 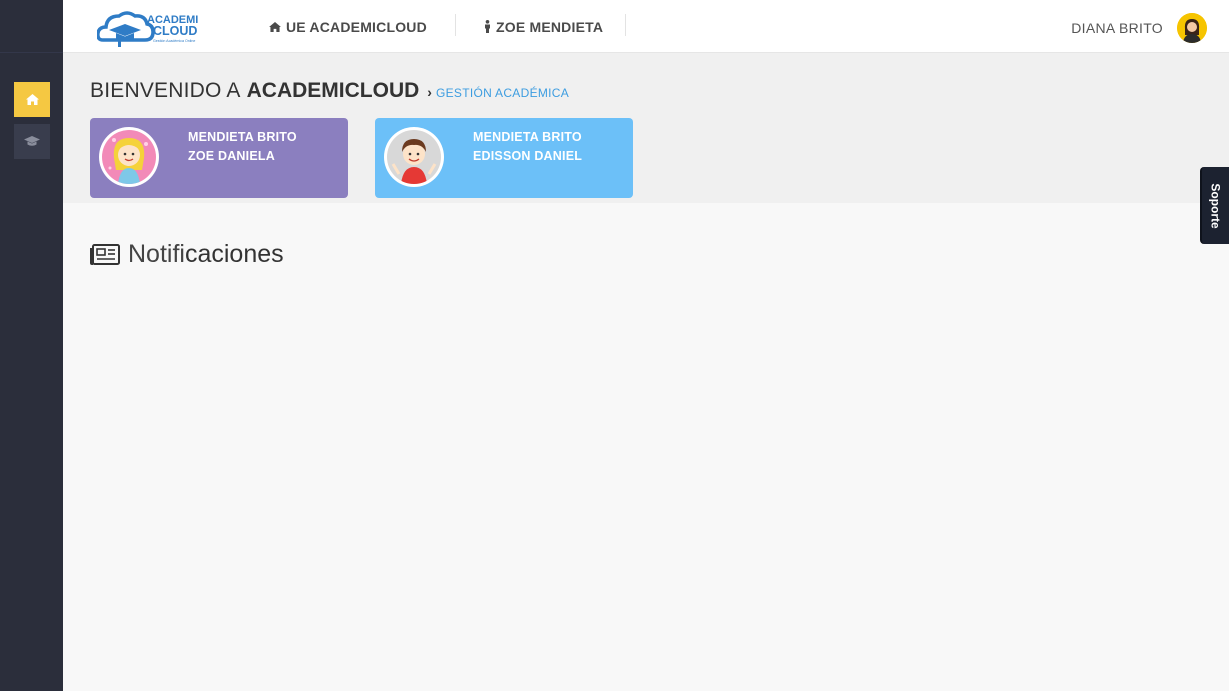 I want to click on sidebar-home-button, so click(x=32, y=99).